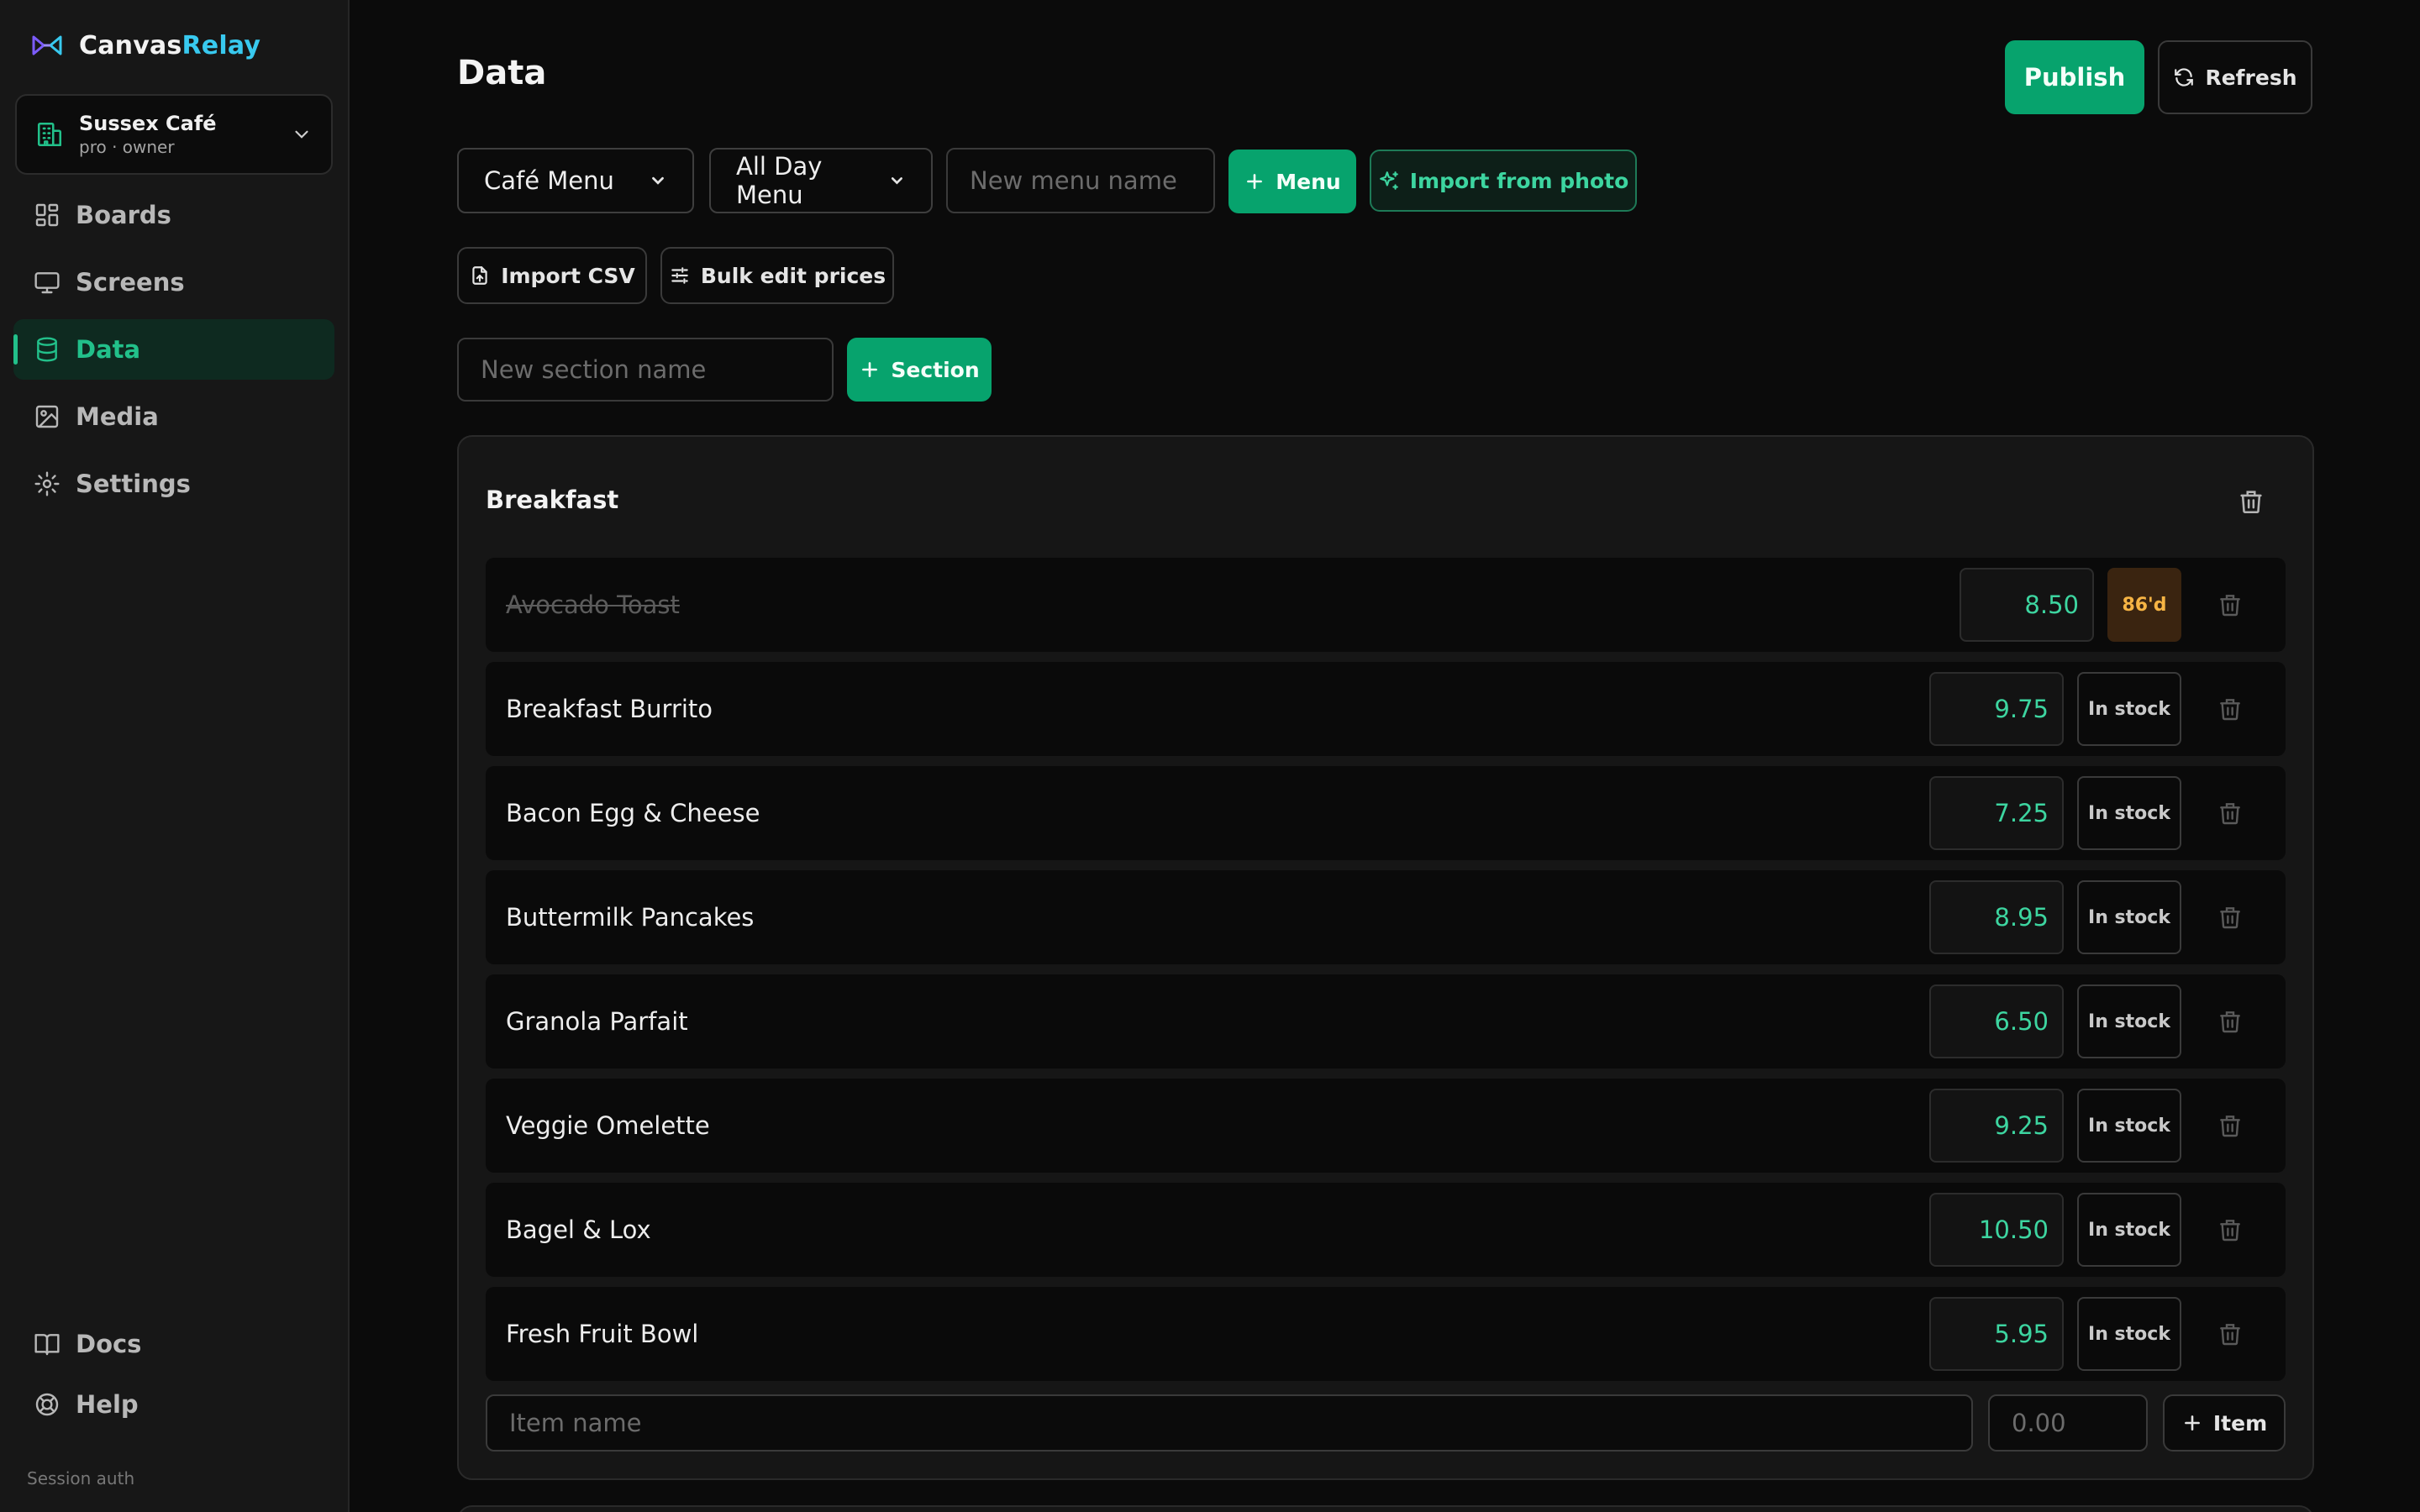  I want to click on item-price-input: 9.25, so click(1996, 1126).